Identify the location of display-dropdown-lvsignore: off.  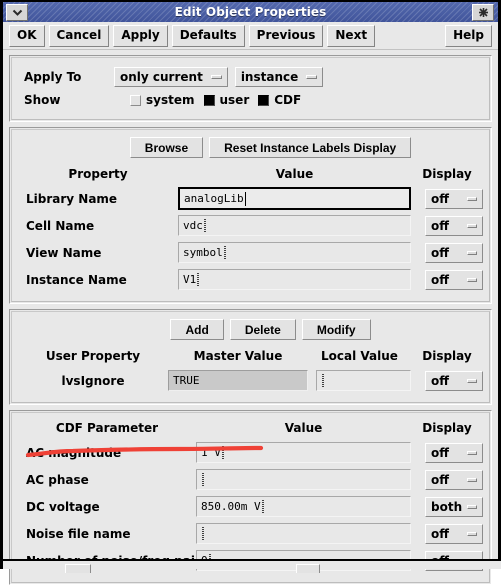
(454, 380).